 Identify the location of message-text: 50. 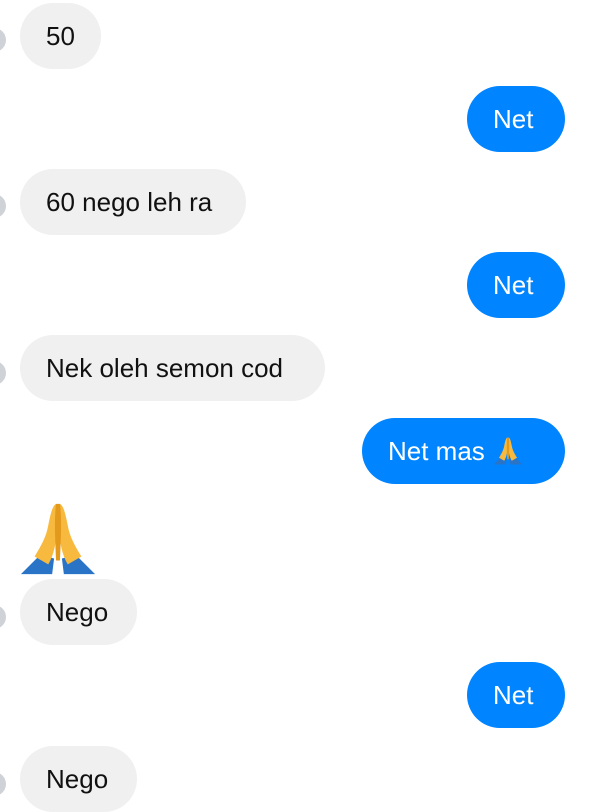
(60, 35).